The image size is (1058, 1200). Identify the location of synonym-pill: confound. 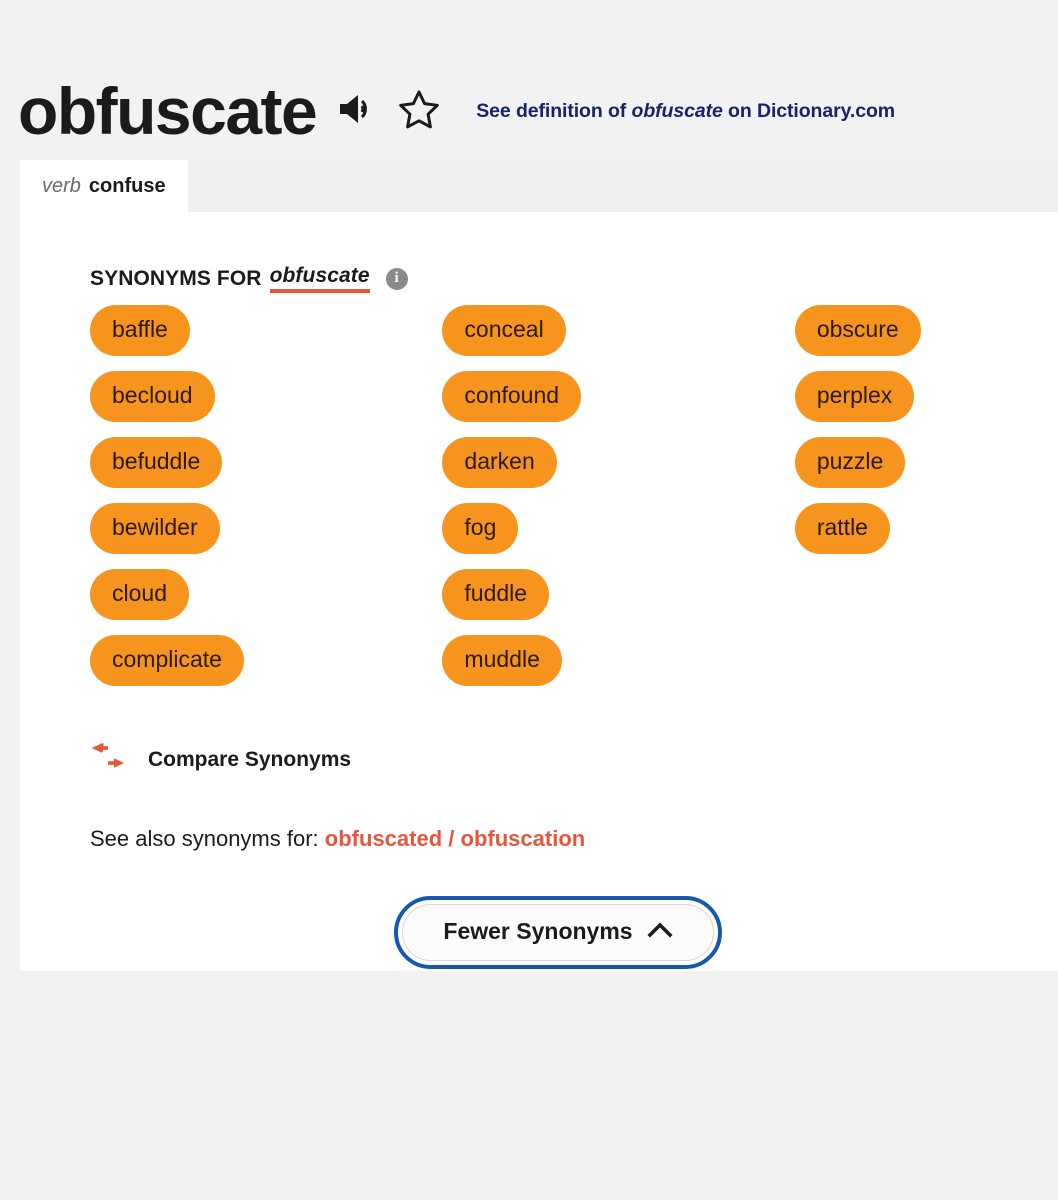
(512, 396).